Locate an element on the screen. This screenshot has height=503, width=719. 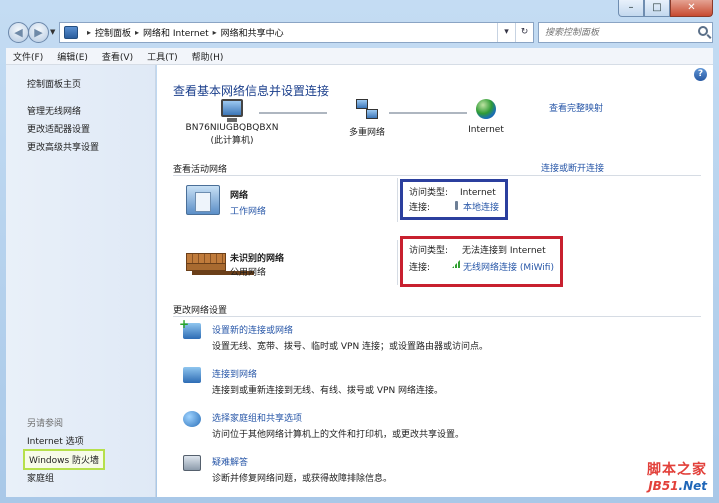
network-name: 网络 is located at coordinates (239, 196).